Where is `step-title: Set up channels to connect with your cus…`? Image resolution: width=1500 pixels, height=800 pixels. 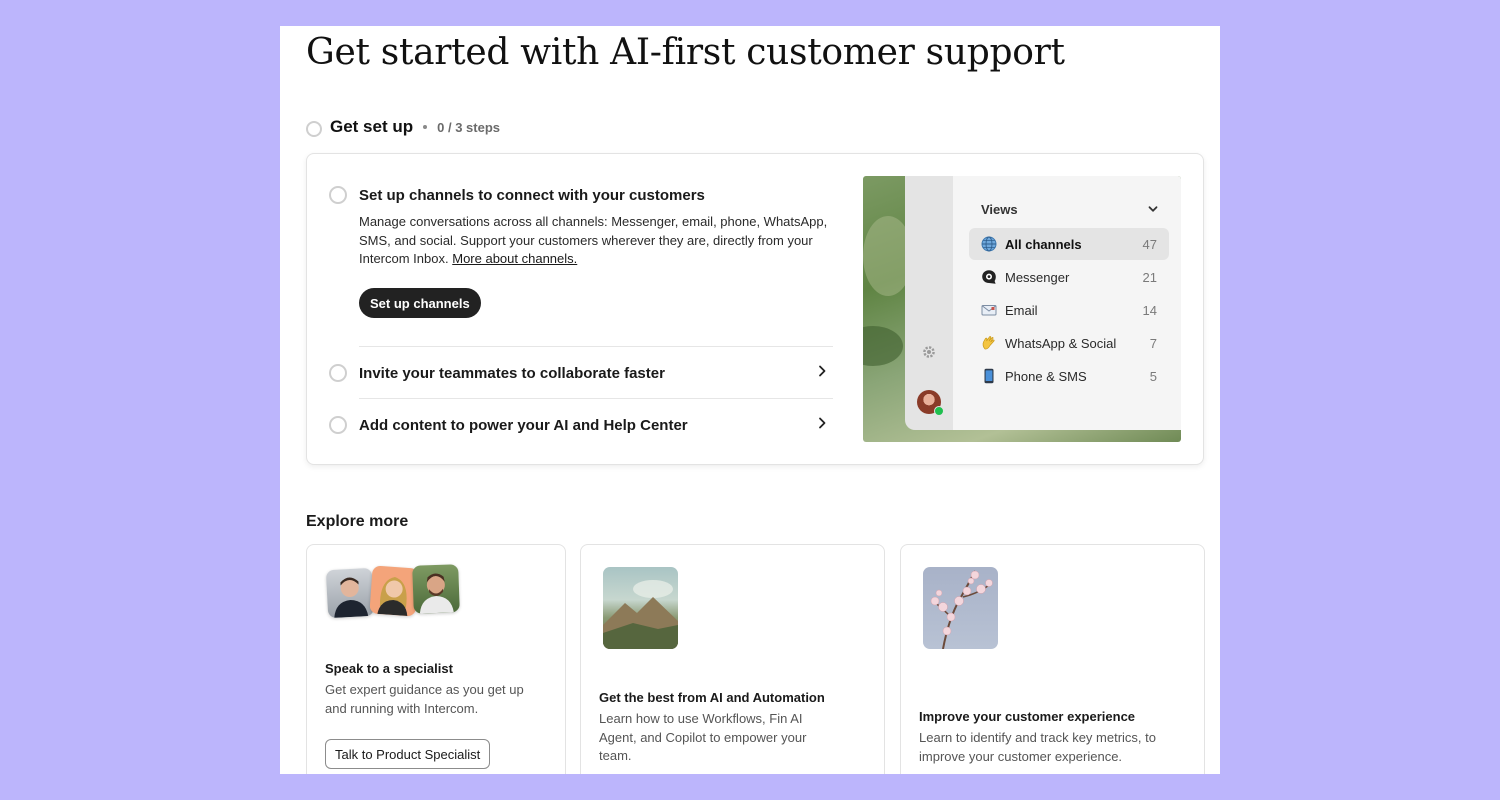
step-title: Set up channels to connect with your cus… is located at coordinates (532, 195).